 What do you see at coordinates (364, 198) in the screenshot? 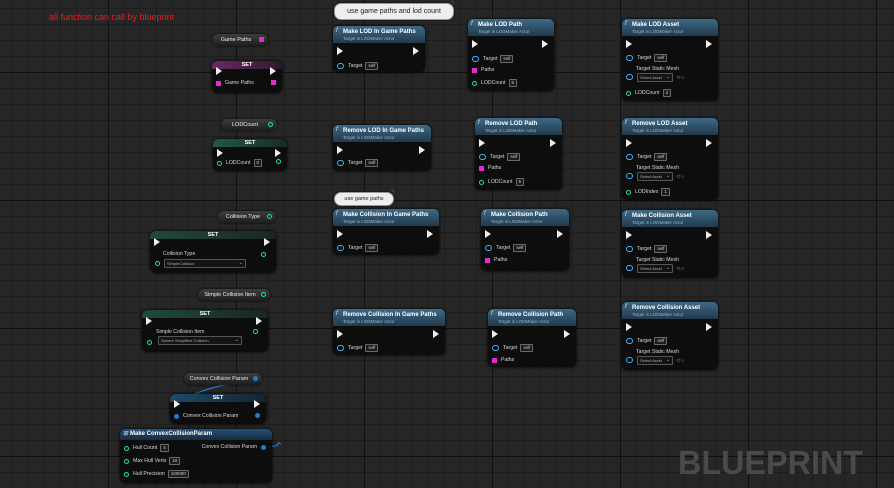
I see `comment-bubble: use game paths ✎` at bounding box center [364, 198].